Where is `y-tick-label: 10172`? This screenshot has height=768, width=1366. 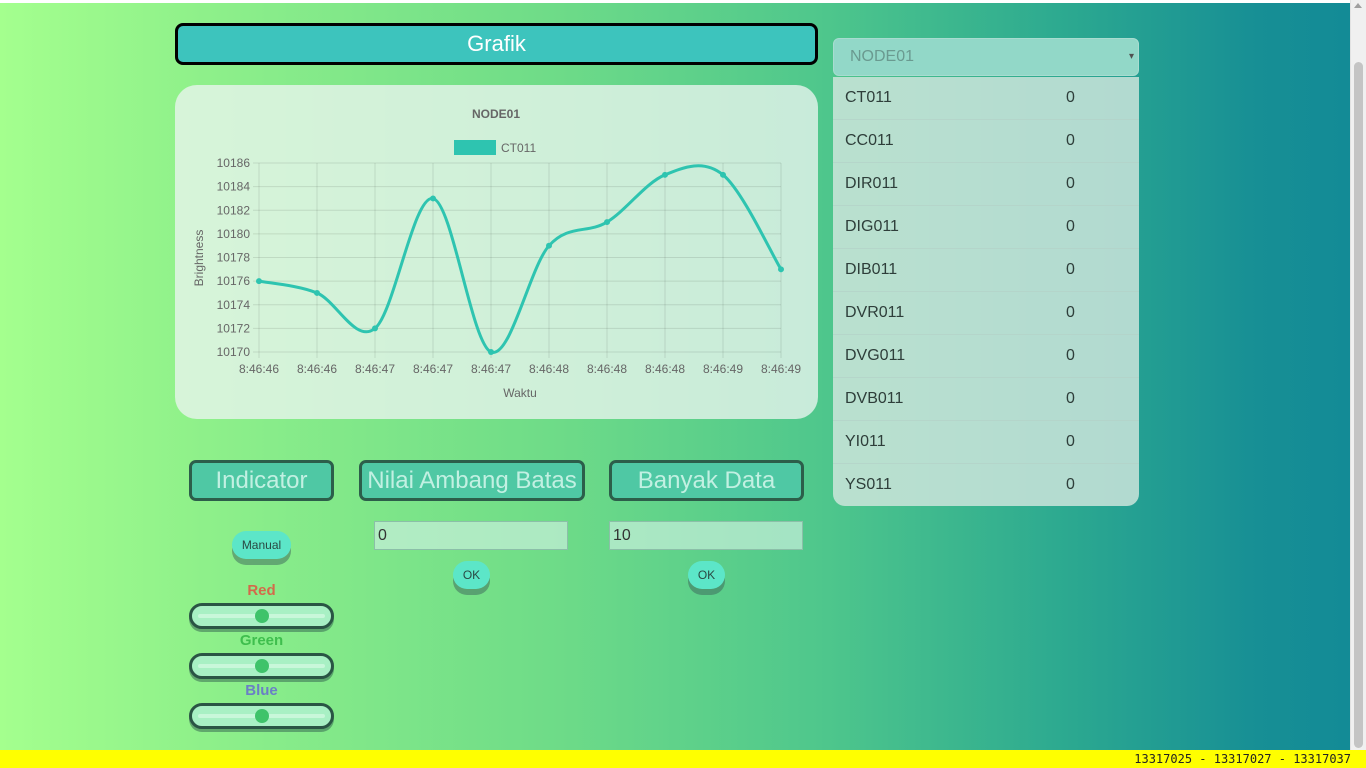 y-tick-label: 10172 is located at coordinates (234, 328).